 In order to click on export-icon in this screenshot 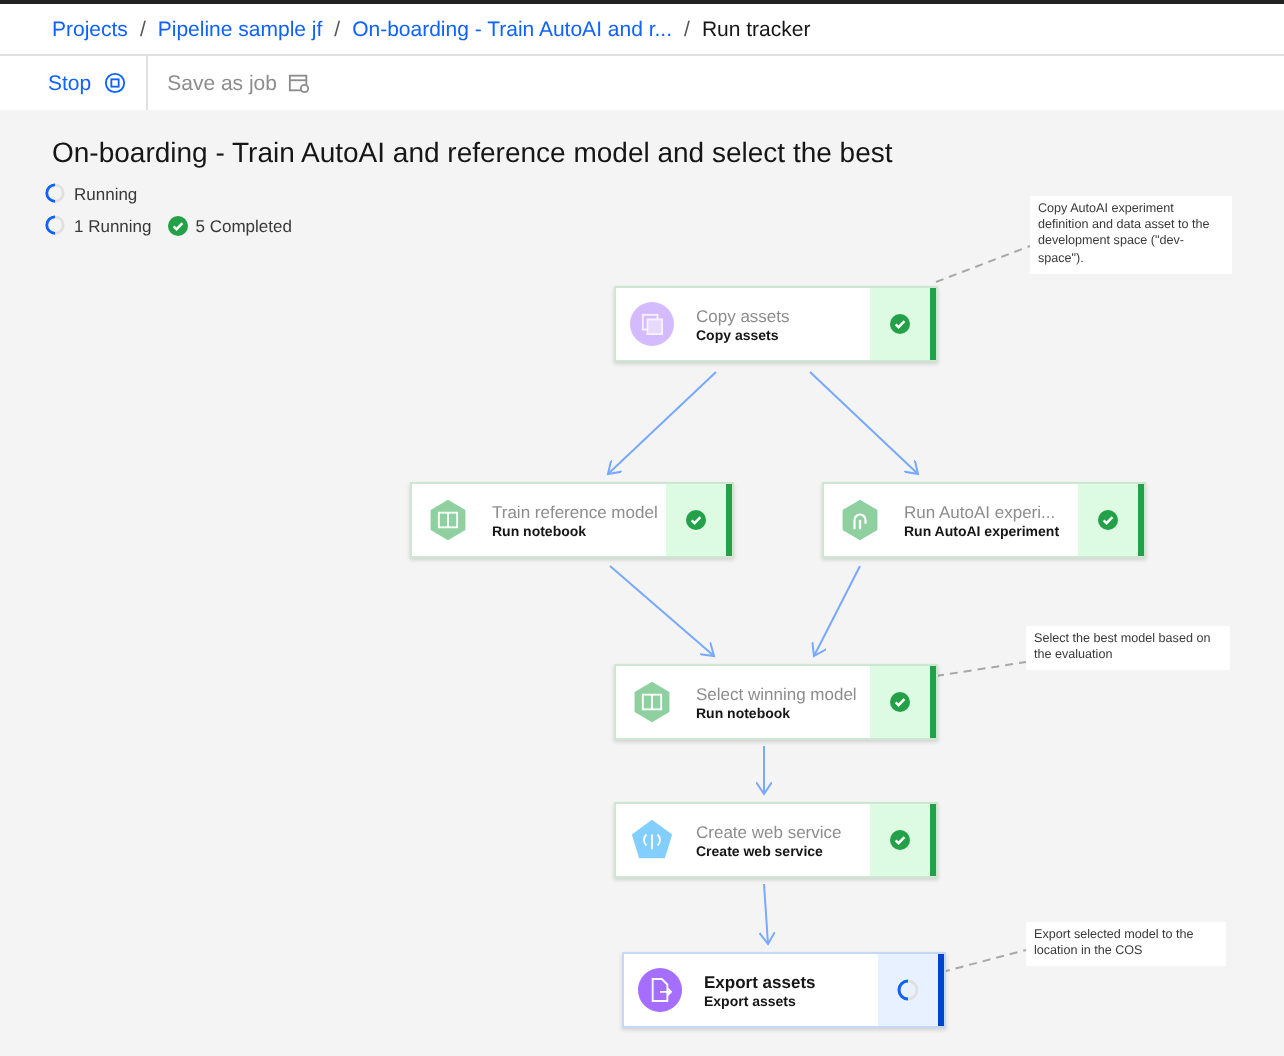, I will do `click(660, 990)`.